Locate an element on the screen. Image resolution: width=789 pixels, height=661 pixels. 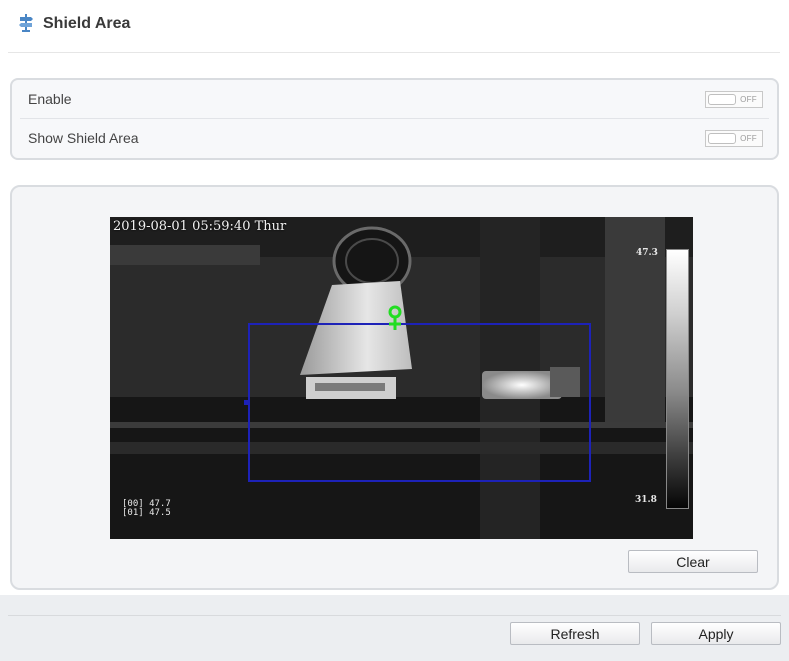
divider is located at coordinates (394, 615).